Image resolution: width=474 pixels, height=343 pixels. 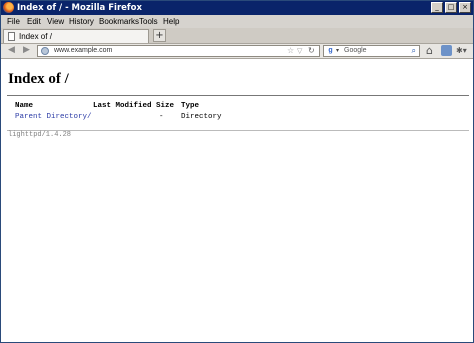 What do you see at coordinates (35, 36) in the screenshot?
I see `tab-label: Index of /` at bounding box center [35, 36].